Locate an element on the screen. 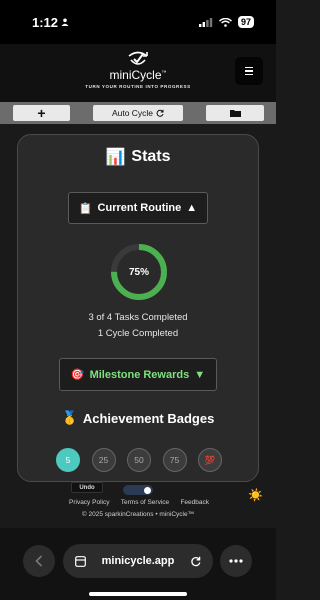 The width and height of the screenshot is (320, 600). copyright-text: © 2025 sparkinCreations • miniCycle™ is located at coordinates (138, 514).